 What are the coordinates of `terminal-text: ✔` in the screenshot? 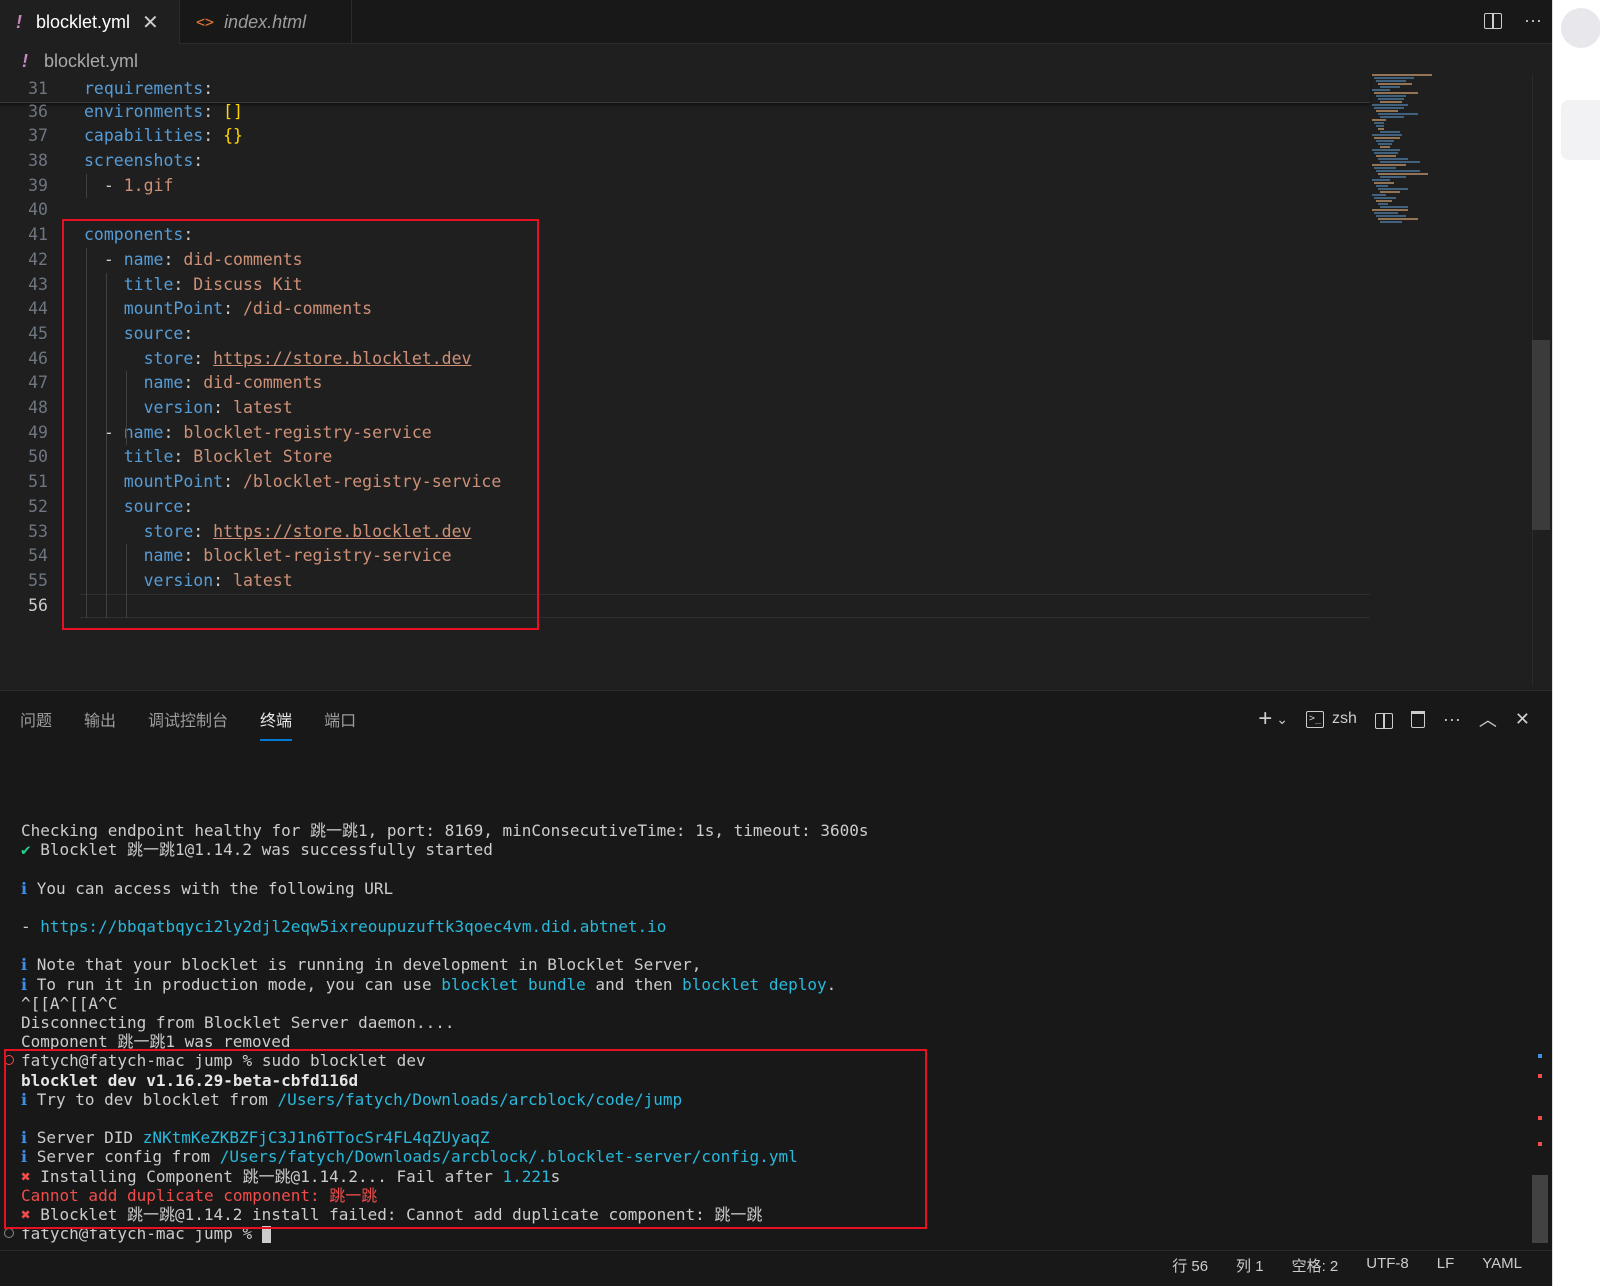 It's located at (31, 850).